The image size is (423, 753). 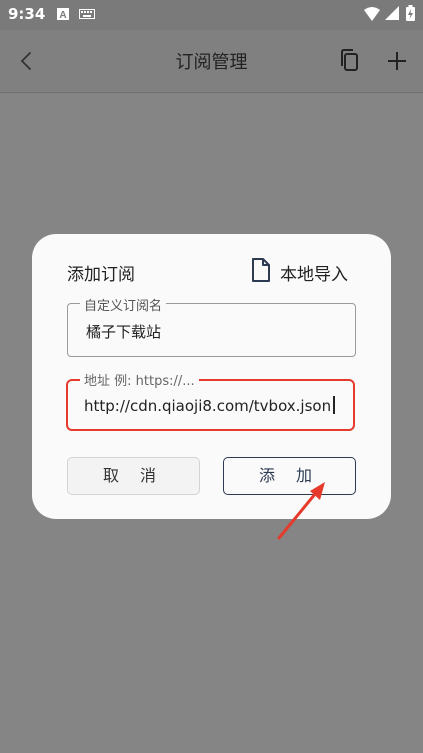 I want to click on status-bar: 9:34 A, so click(x=211, y=15).